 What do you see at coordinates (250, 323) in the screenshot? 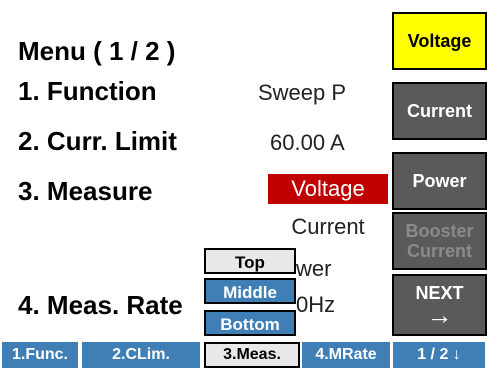
I see `popup-bottom-button: Bottom` at bounding box center [250, 323].